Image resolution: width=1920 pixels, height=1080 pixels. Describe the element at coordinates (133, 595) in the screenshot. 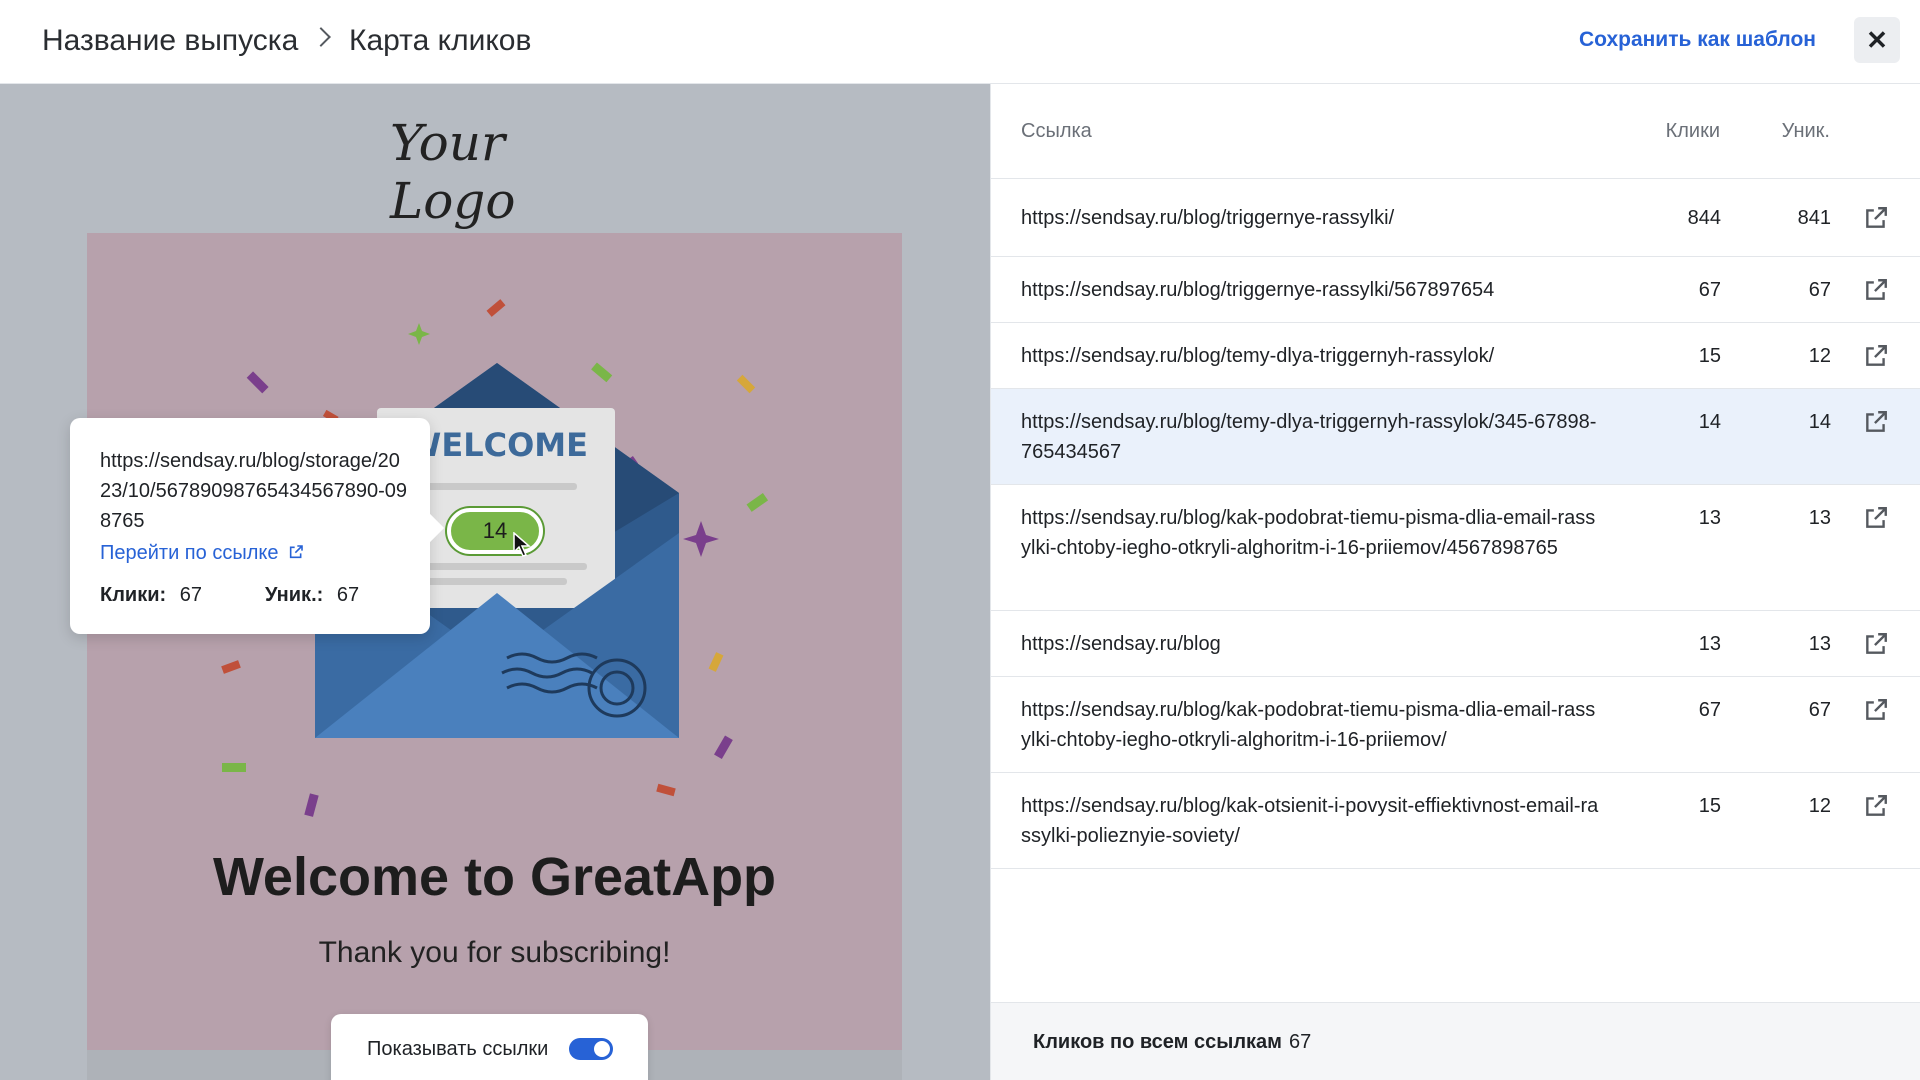

I see `tooltip-clicks-label: Клики:` at that location.